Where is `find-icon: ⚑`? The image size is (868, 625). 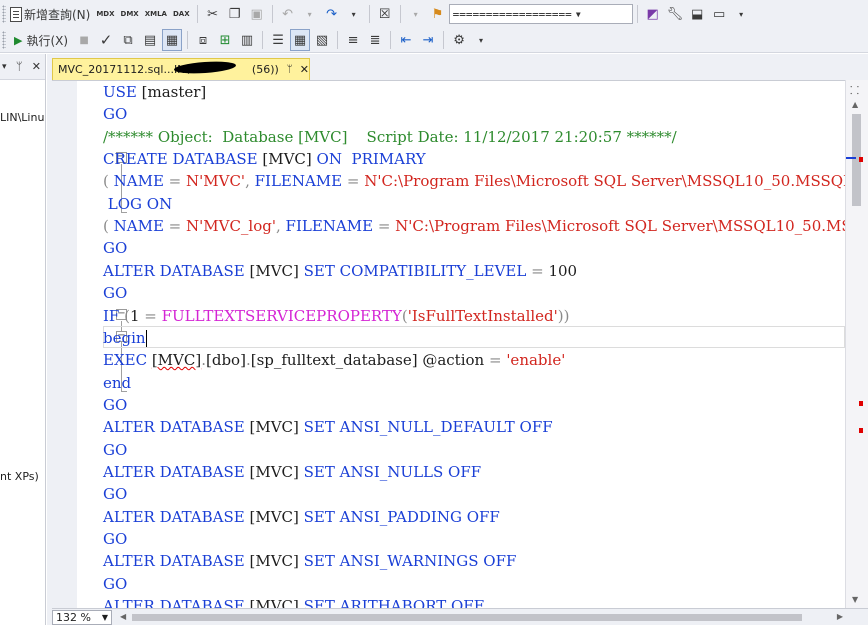 find-icon: ⚑ is located at coordinates (437, 14).